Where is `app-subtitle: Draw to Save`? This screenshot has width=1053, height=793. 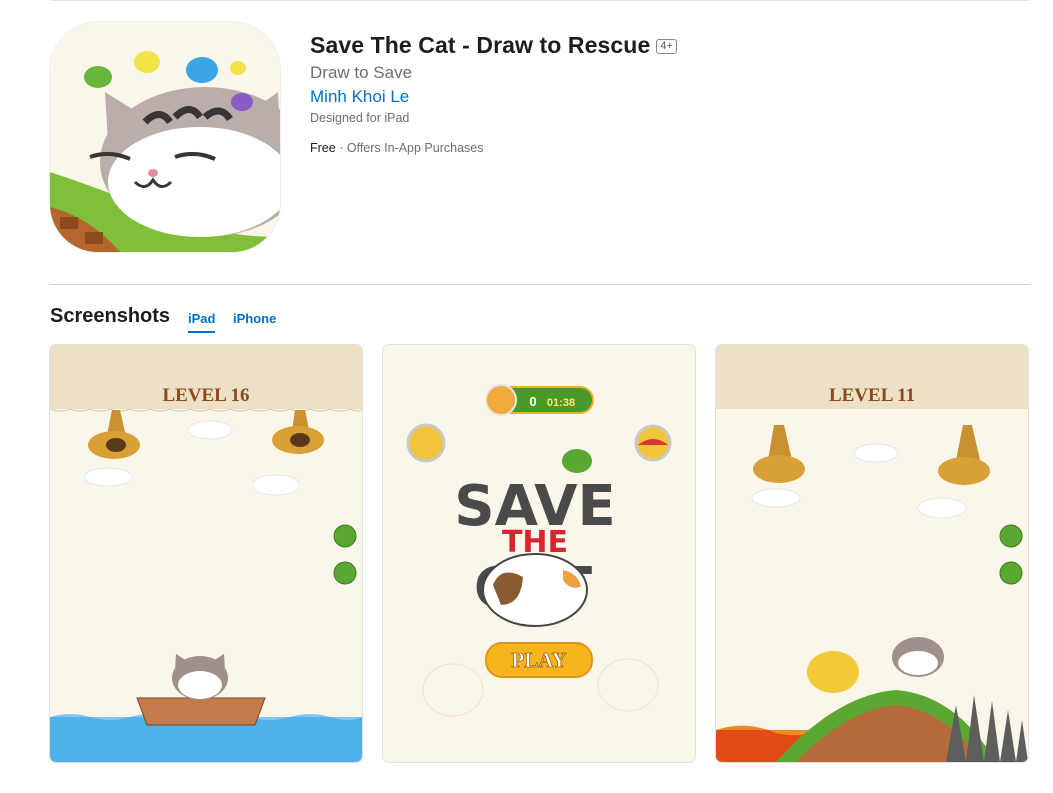 app-subtitle: Draw to Save is located at coordinates (361, 72).